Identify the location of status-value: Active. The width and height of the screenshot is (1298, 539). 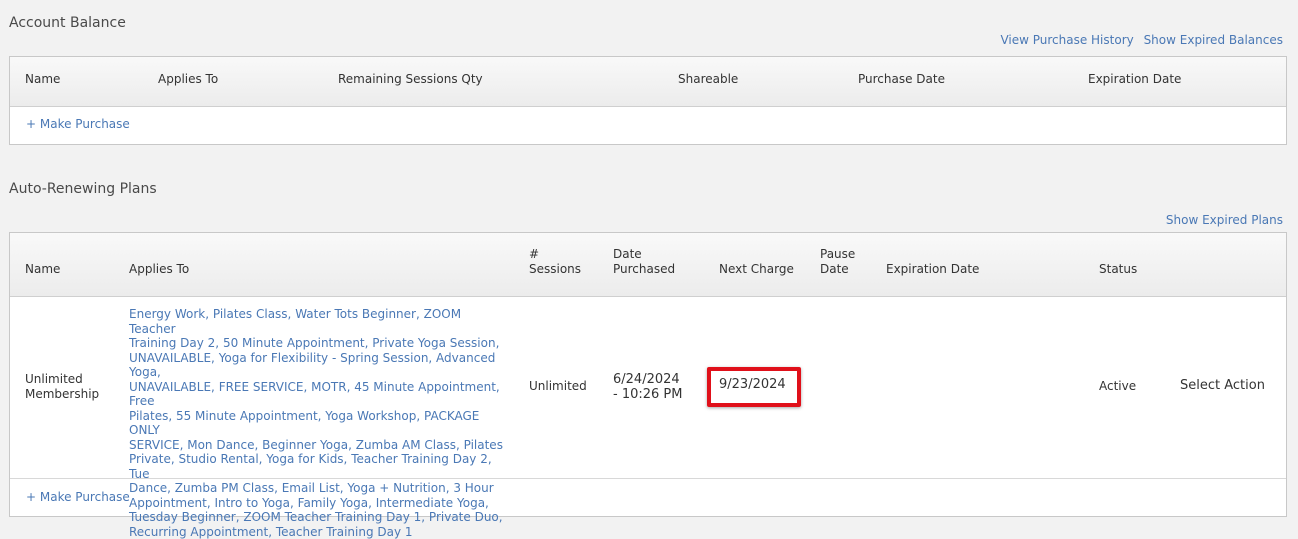
(1117, 386).